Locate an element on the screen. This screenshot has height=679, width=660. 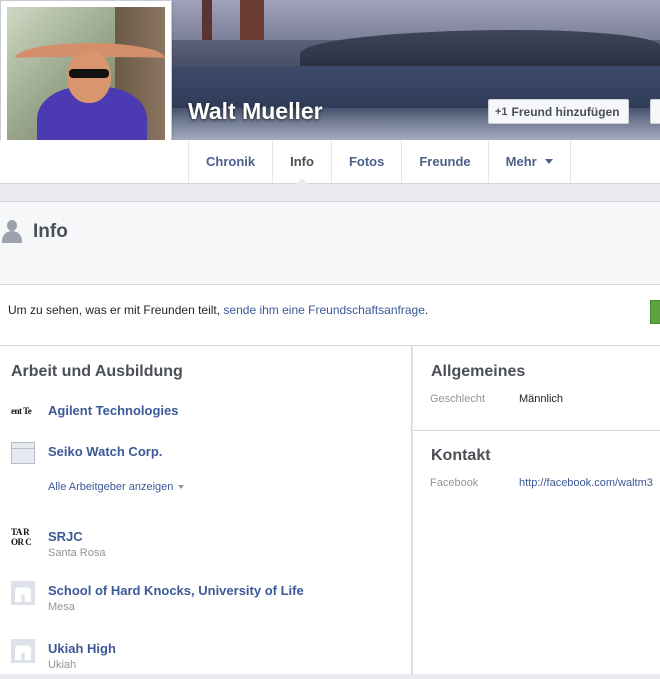
tab-info: Info is located at coordinates (301, 162).